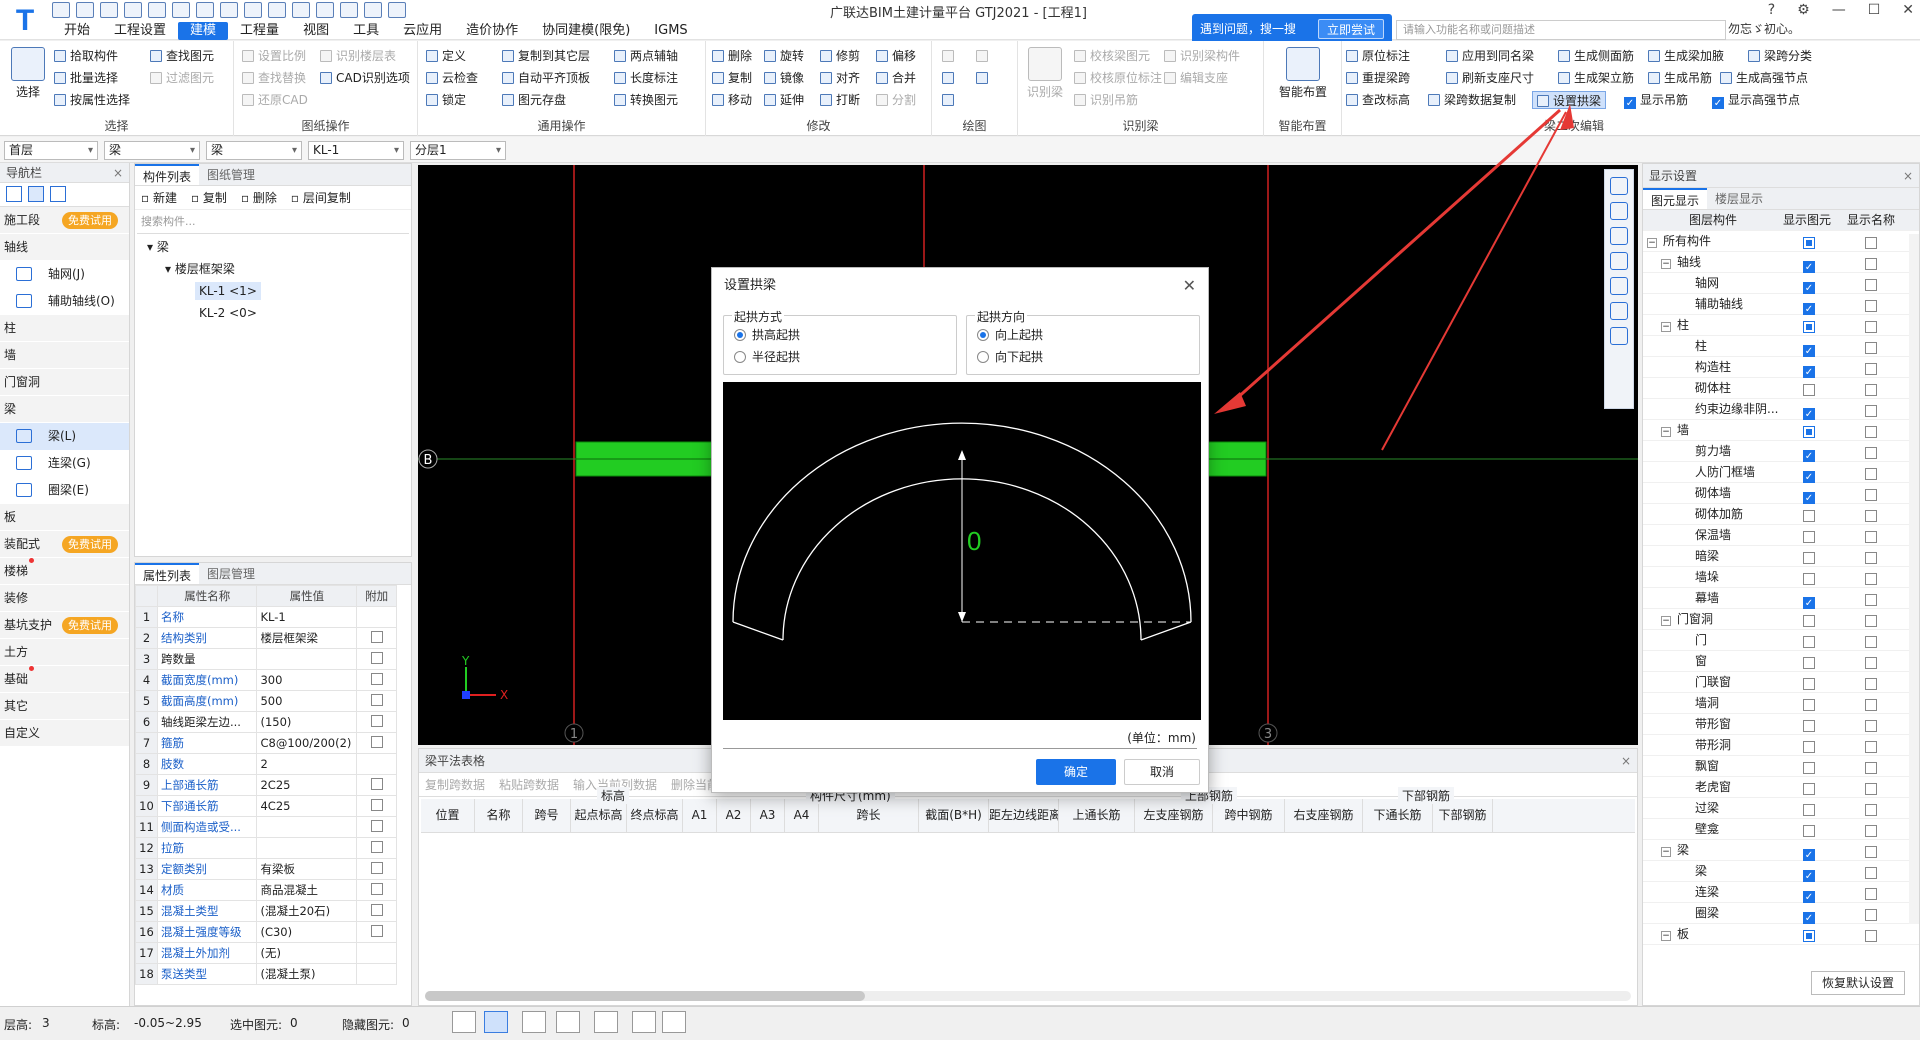 This screenshot has height=1040, width=1920. What do you see at coordinates (229, 10) in the screenshot?
I see `calc-icon` at bounding box center [229, 10].